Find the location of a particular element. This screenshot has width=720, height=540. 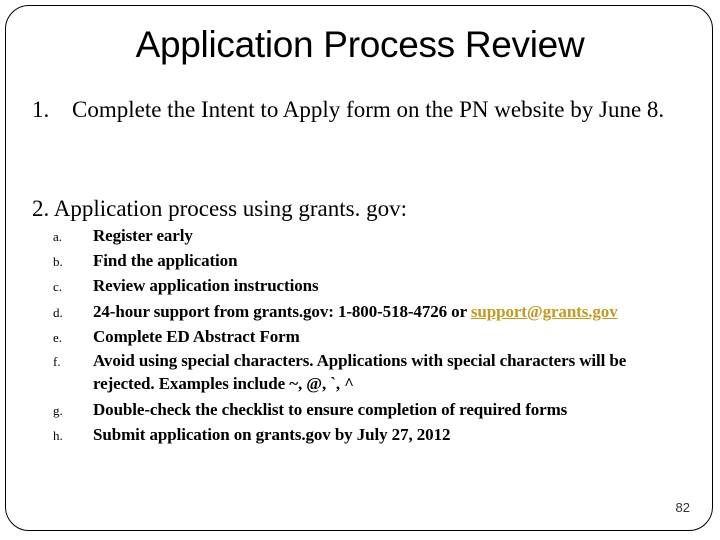

slide-title: Application Process Review is located at coordinates (360, 44).